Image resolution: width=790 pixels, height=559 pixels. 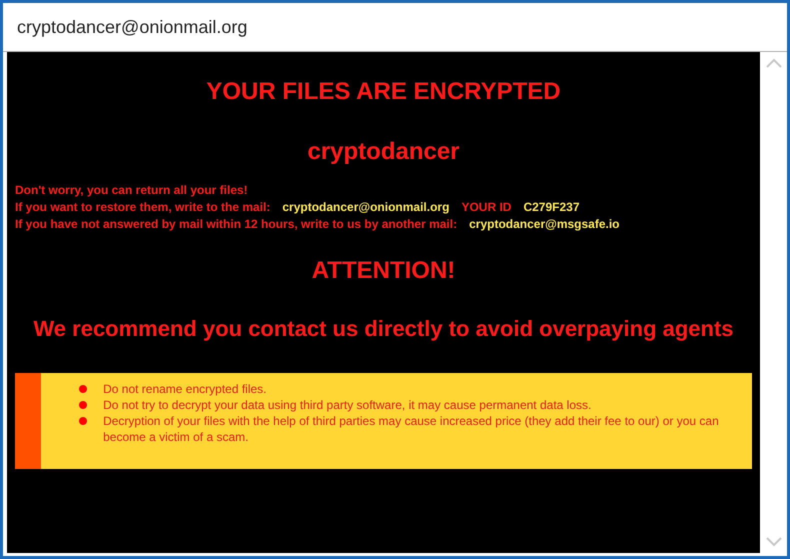 I want to click on info-value: cryptodancer@onionmail.org, so click(x=366, y=207).